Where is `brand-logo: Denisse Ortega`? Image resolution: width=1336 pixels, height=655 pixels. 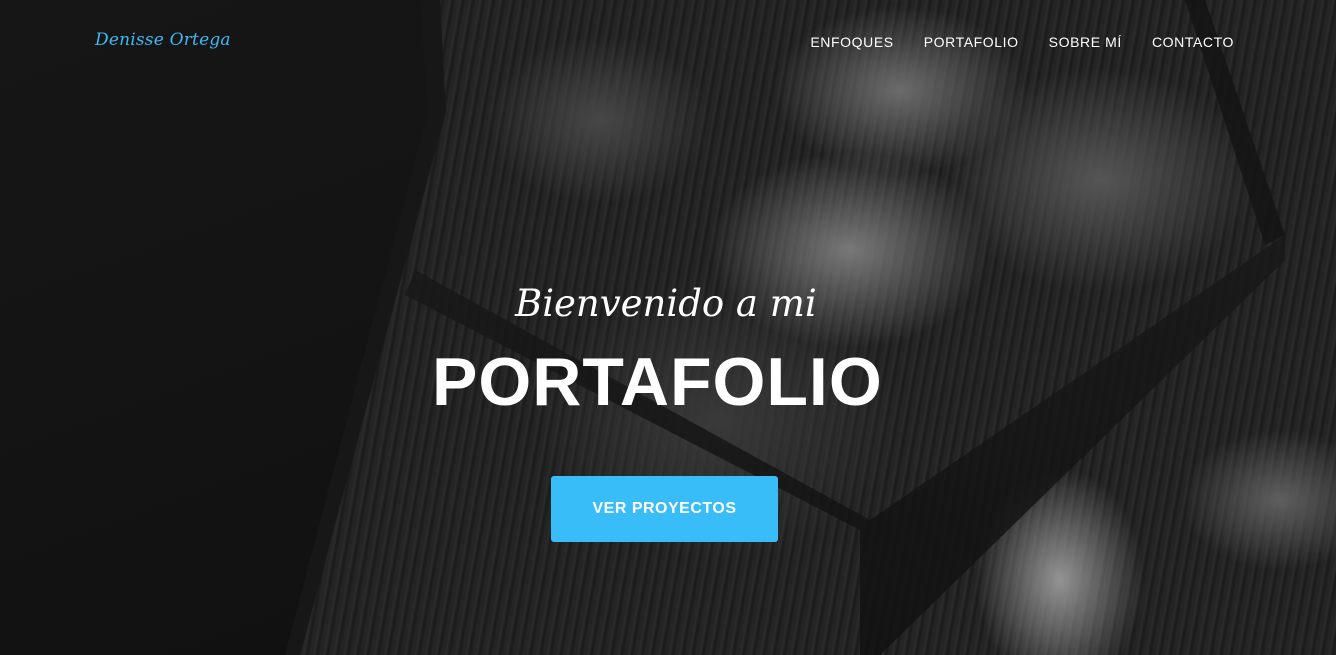 brand-logo: Denisse Ortega is located at coordinates (163, 40).